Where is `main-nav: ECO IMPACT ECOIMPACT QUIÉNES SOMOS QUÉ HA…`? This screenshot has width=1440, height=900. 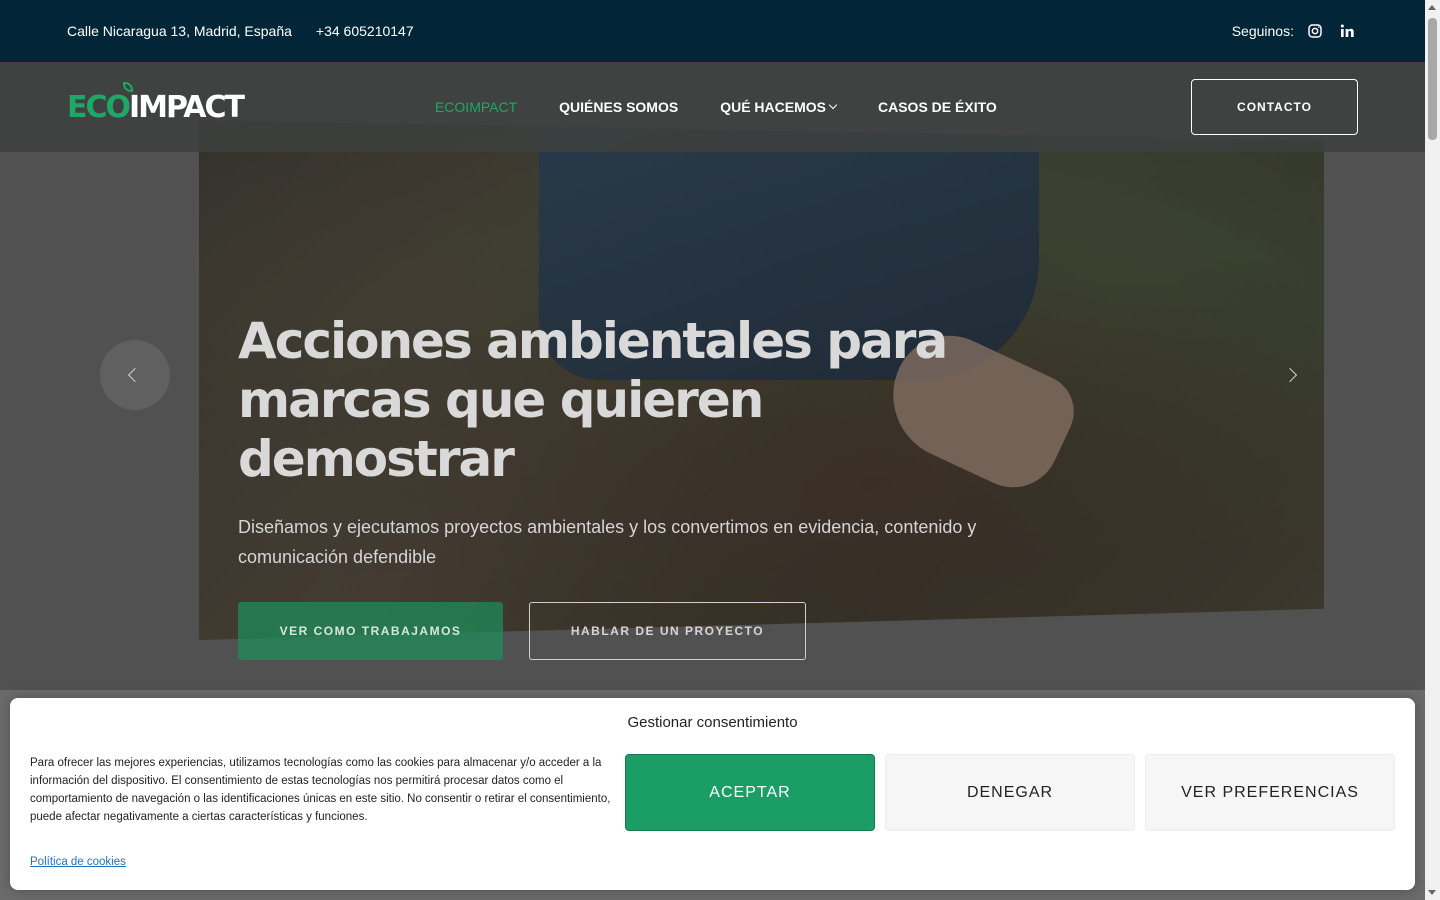 main-nav: ECO IMPACT ECOIMPACT QUIÉNES SOMOS QUÉ HA… is located at coordinates (712, 107).